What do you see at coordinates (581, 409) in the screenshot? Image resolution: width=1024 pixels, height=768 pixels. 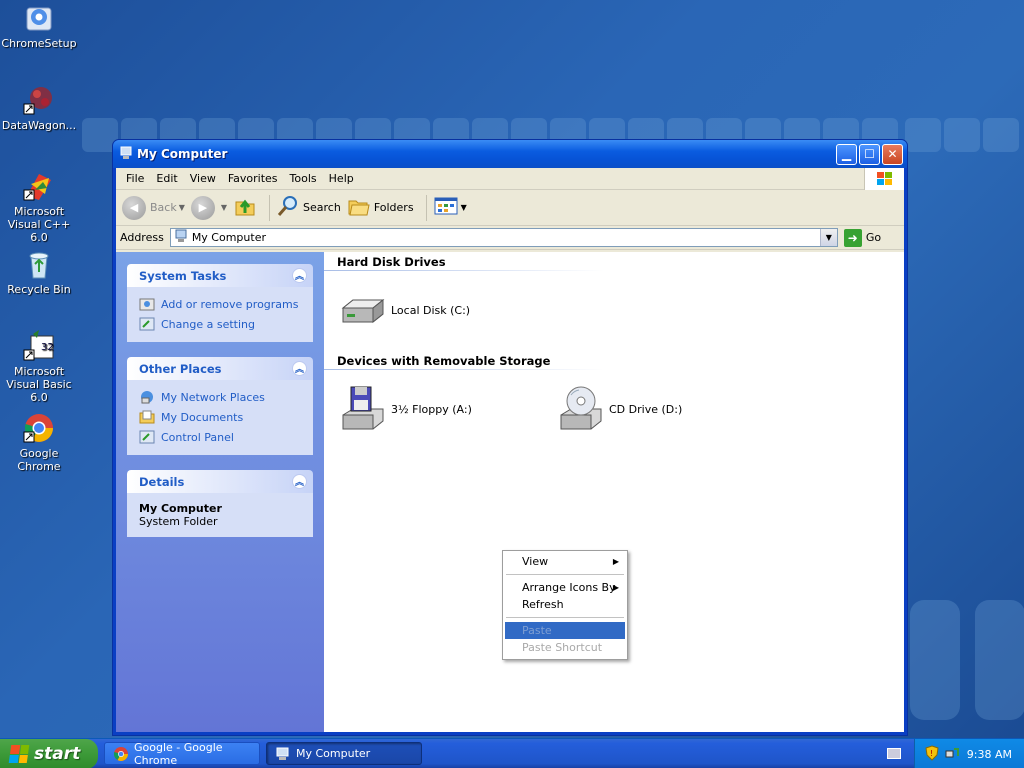 I see `cd-drive-icon` at bounding box center [581, 409].